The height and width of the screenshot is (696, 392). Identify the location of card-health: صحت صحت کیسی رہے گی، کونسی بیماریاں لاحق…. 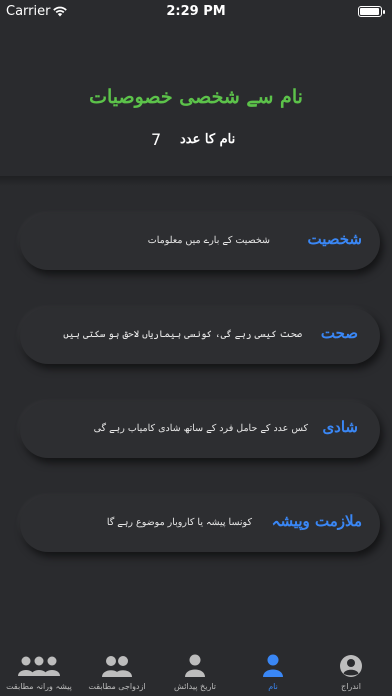
(200, 336).